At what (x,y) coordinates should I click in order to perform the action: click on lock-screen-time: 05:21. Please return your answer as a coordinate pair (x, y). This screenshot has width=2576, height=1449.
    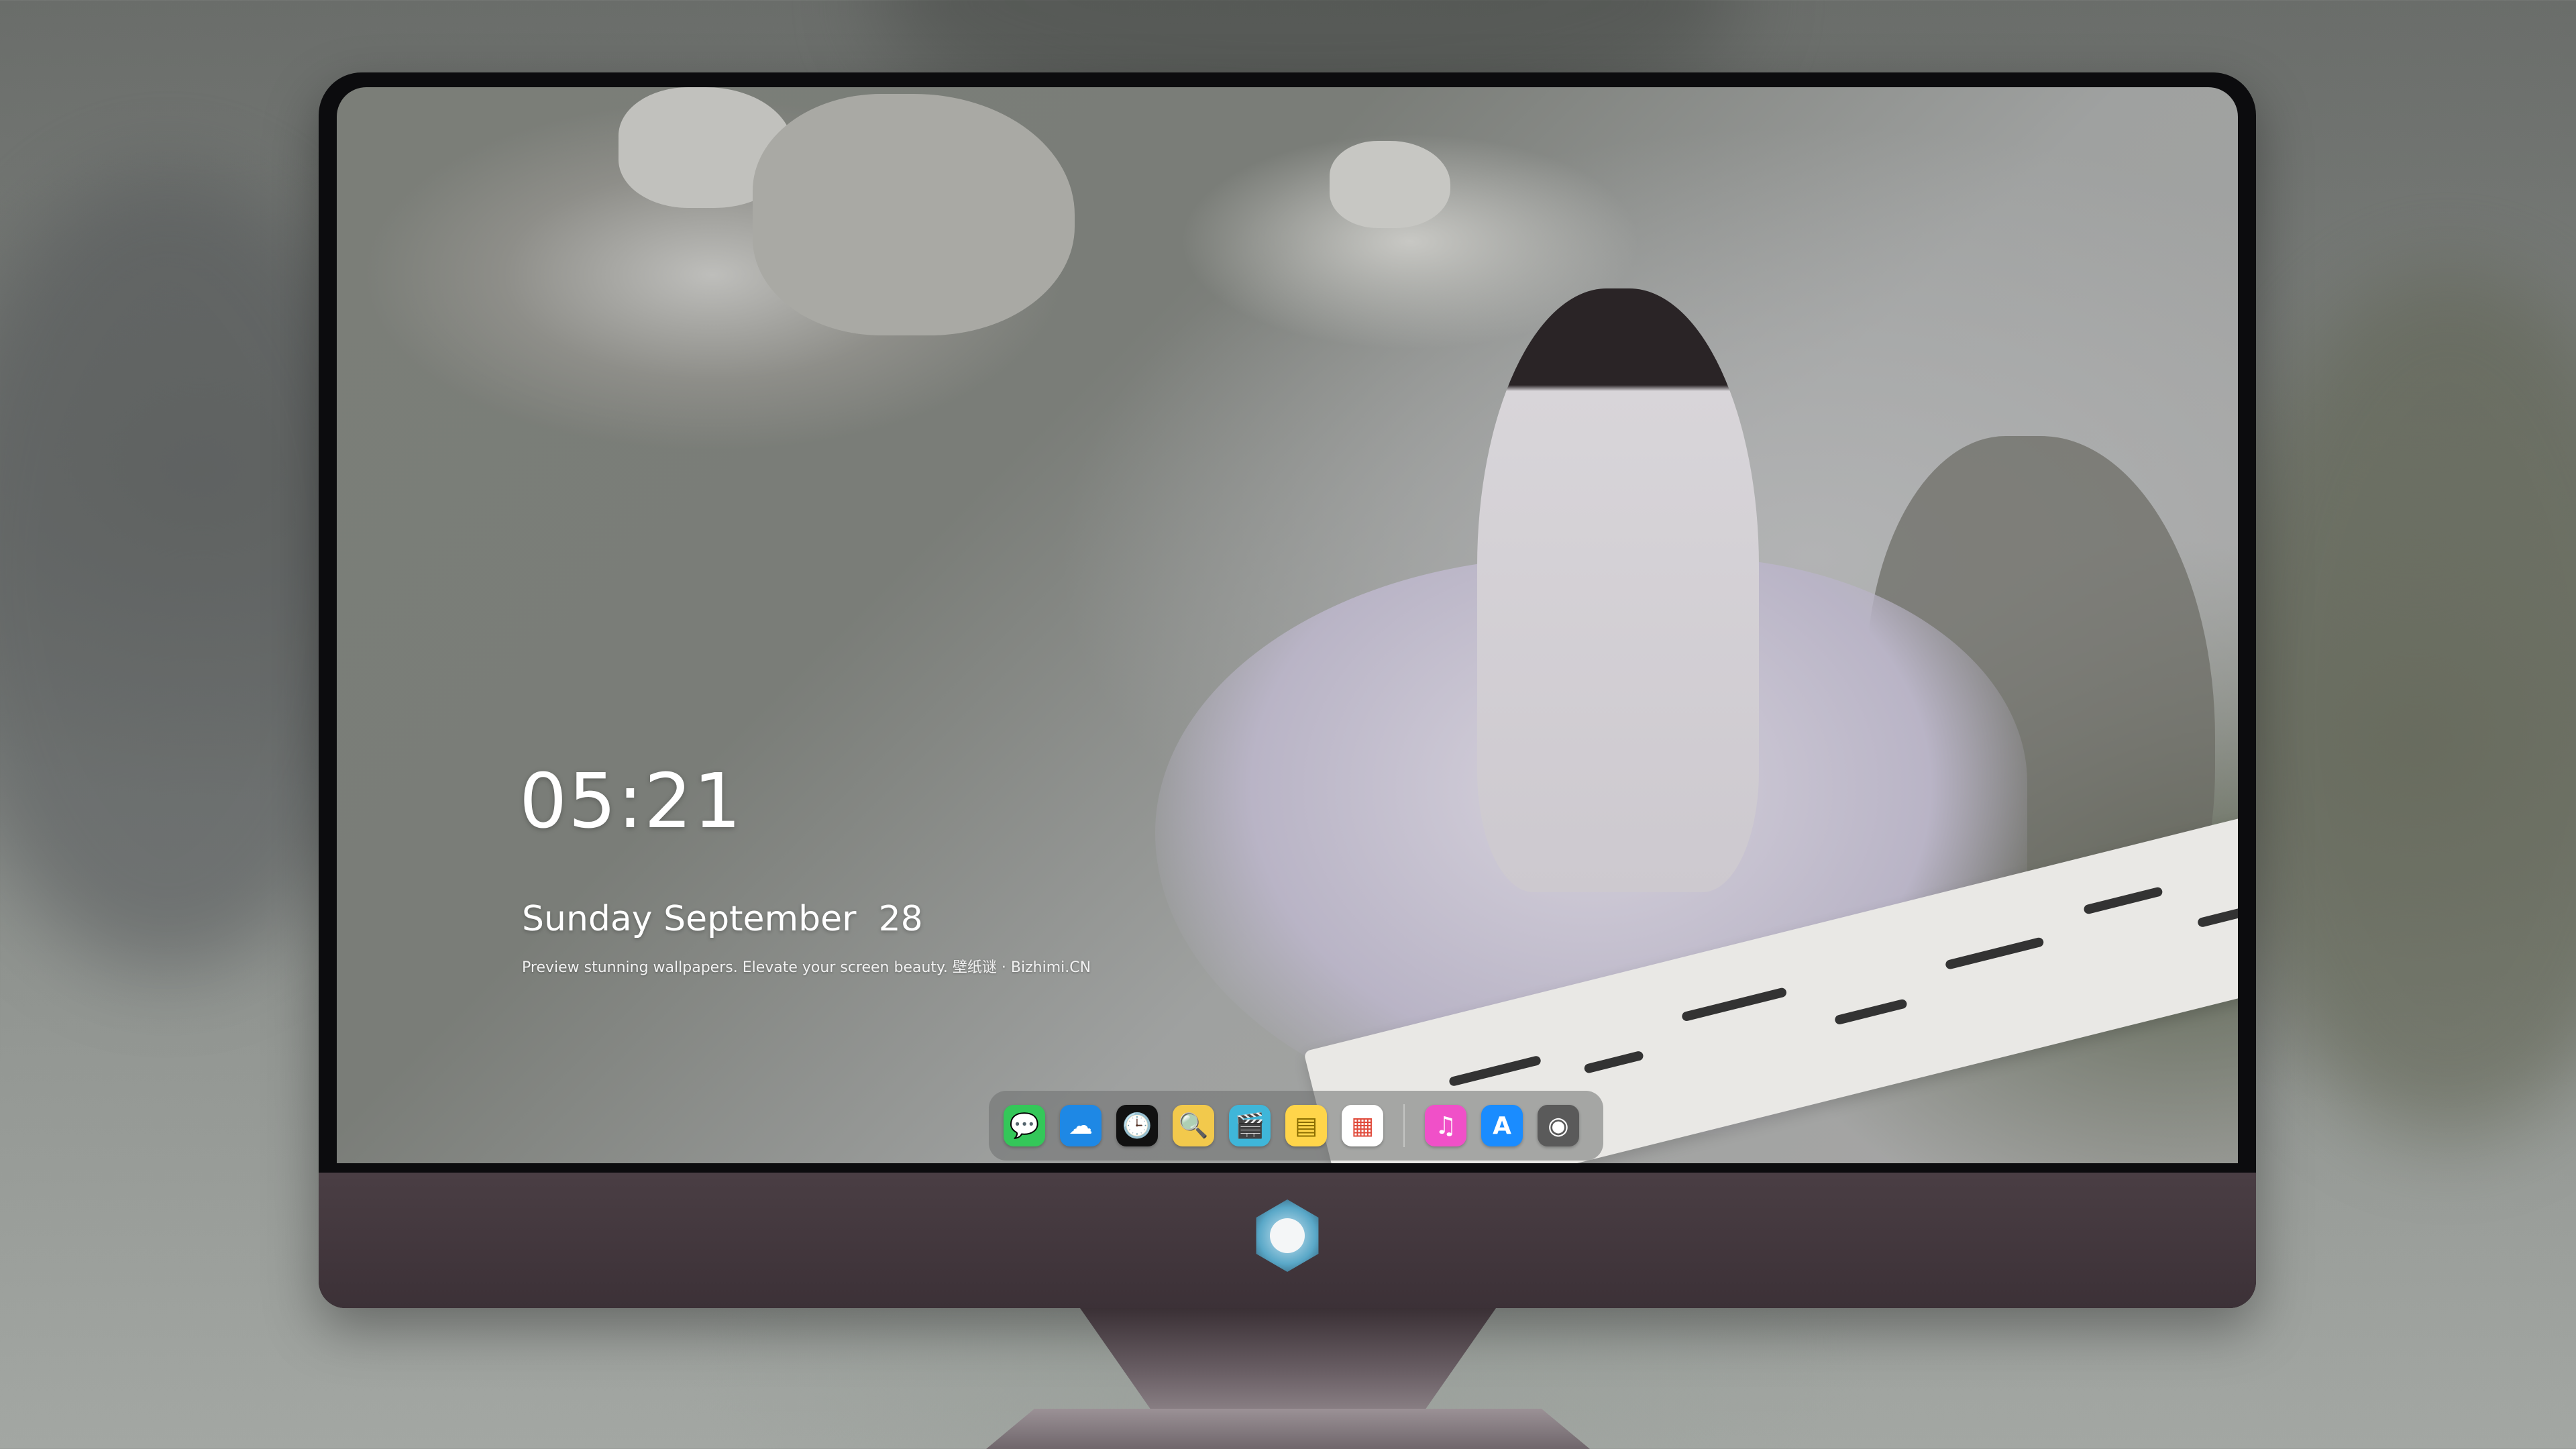
    Looking at the image, I should click on (631, 801).